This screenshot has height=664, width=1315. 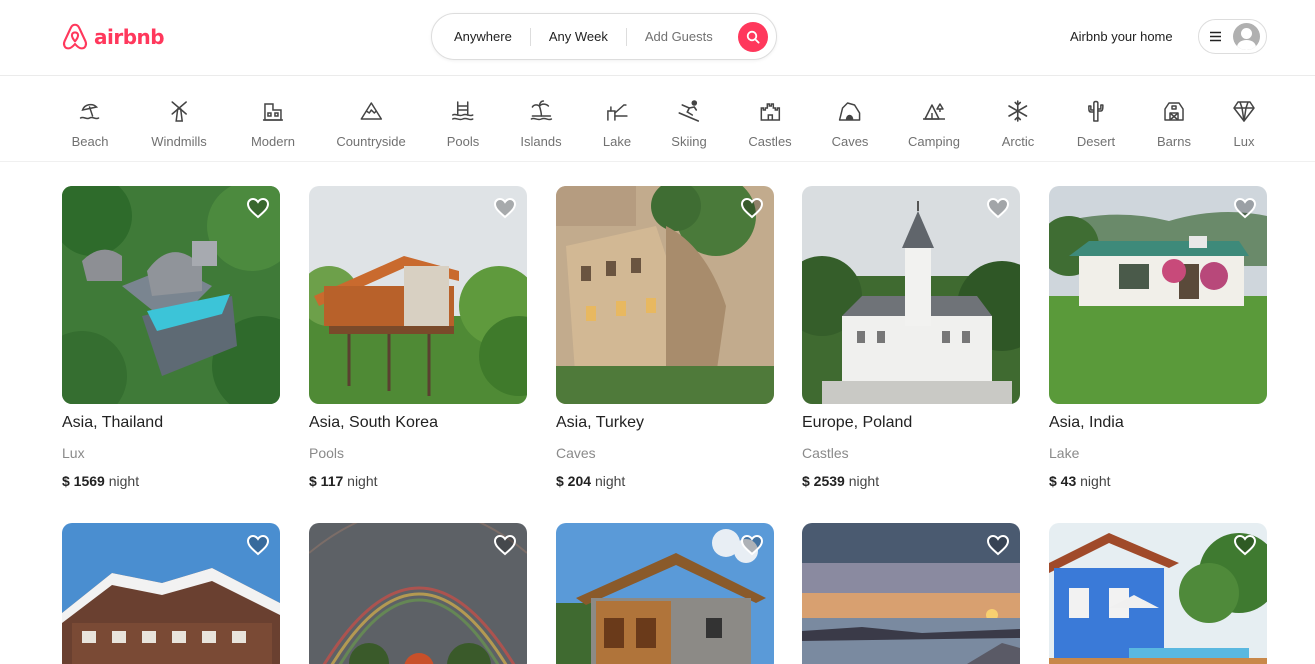 I want to click on listing-category: Lux, so click(x=73, y=453).